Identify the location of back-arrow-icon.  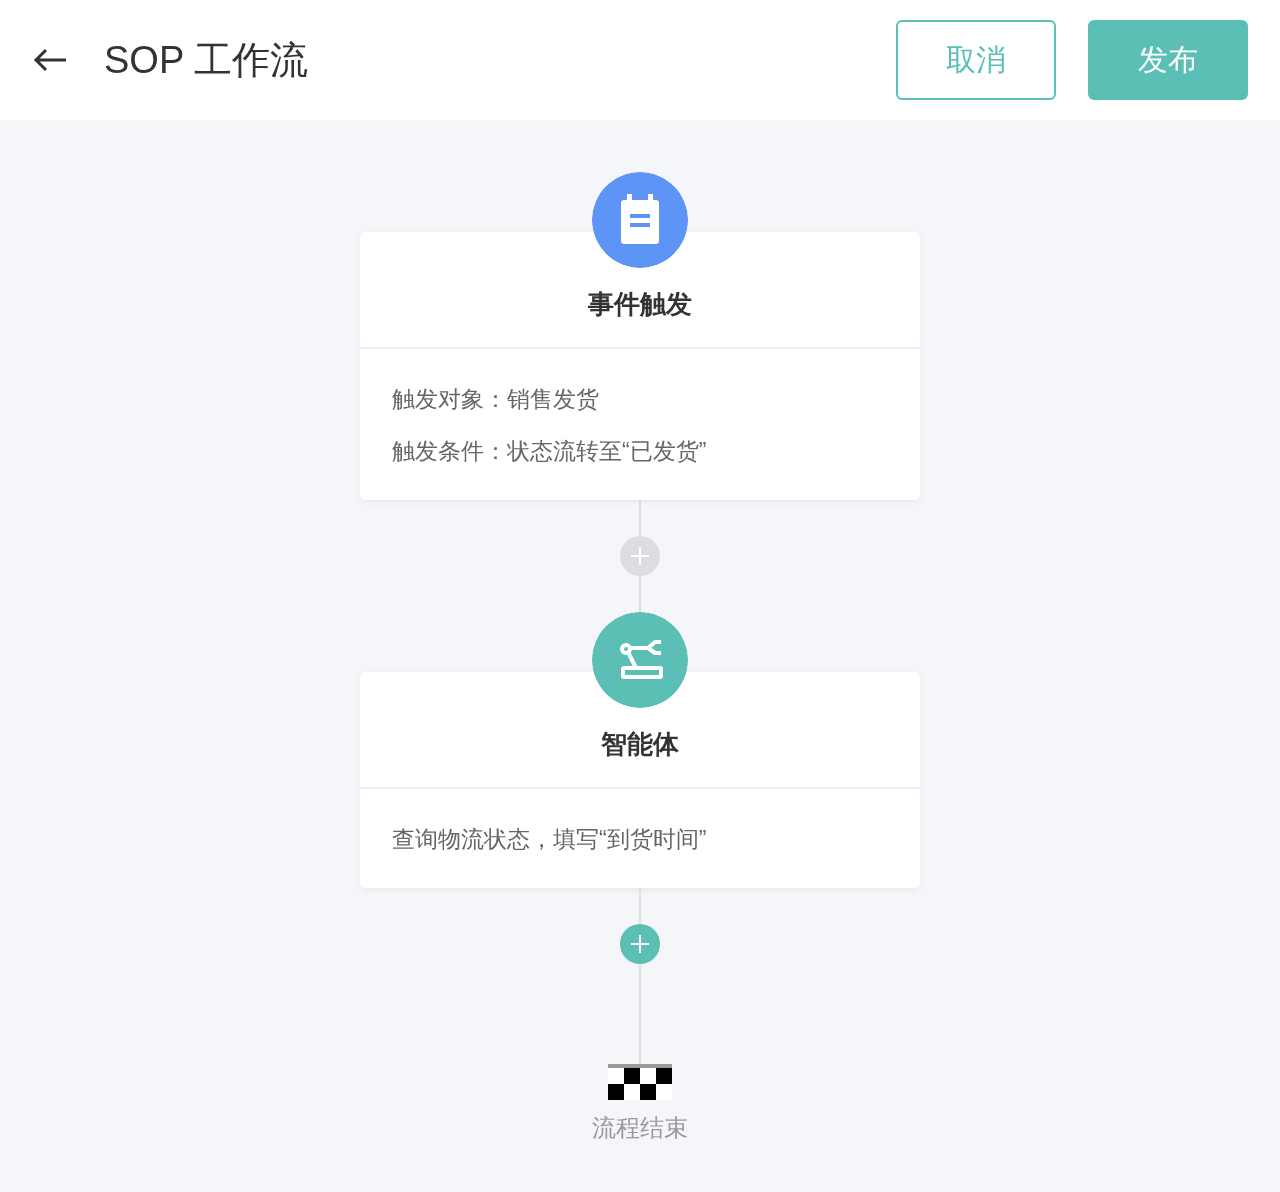
(50, 60).